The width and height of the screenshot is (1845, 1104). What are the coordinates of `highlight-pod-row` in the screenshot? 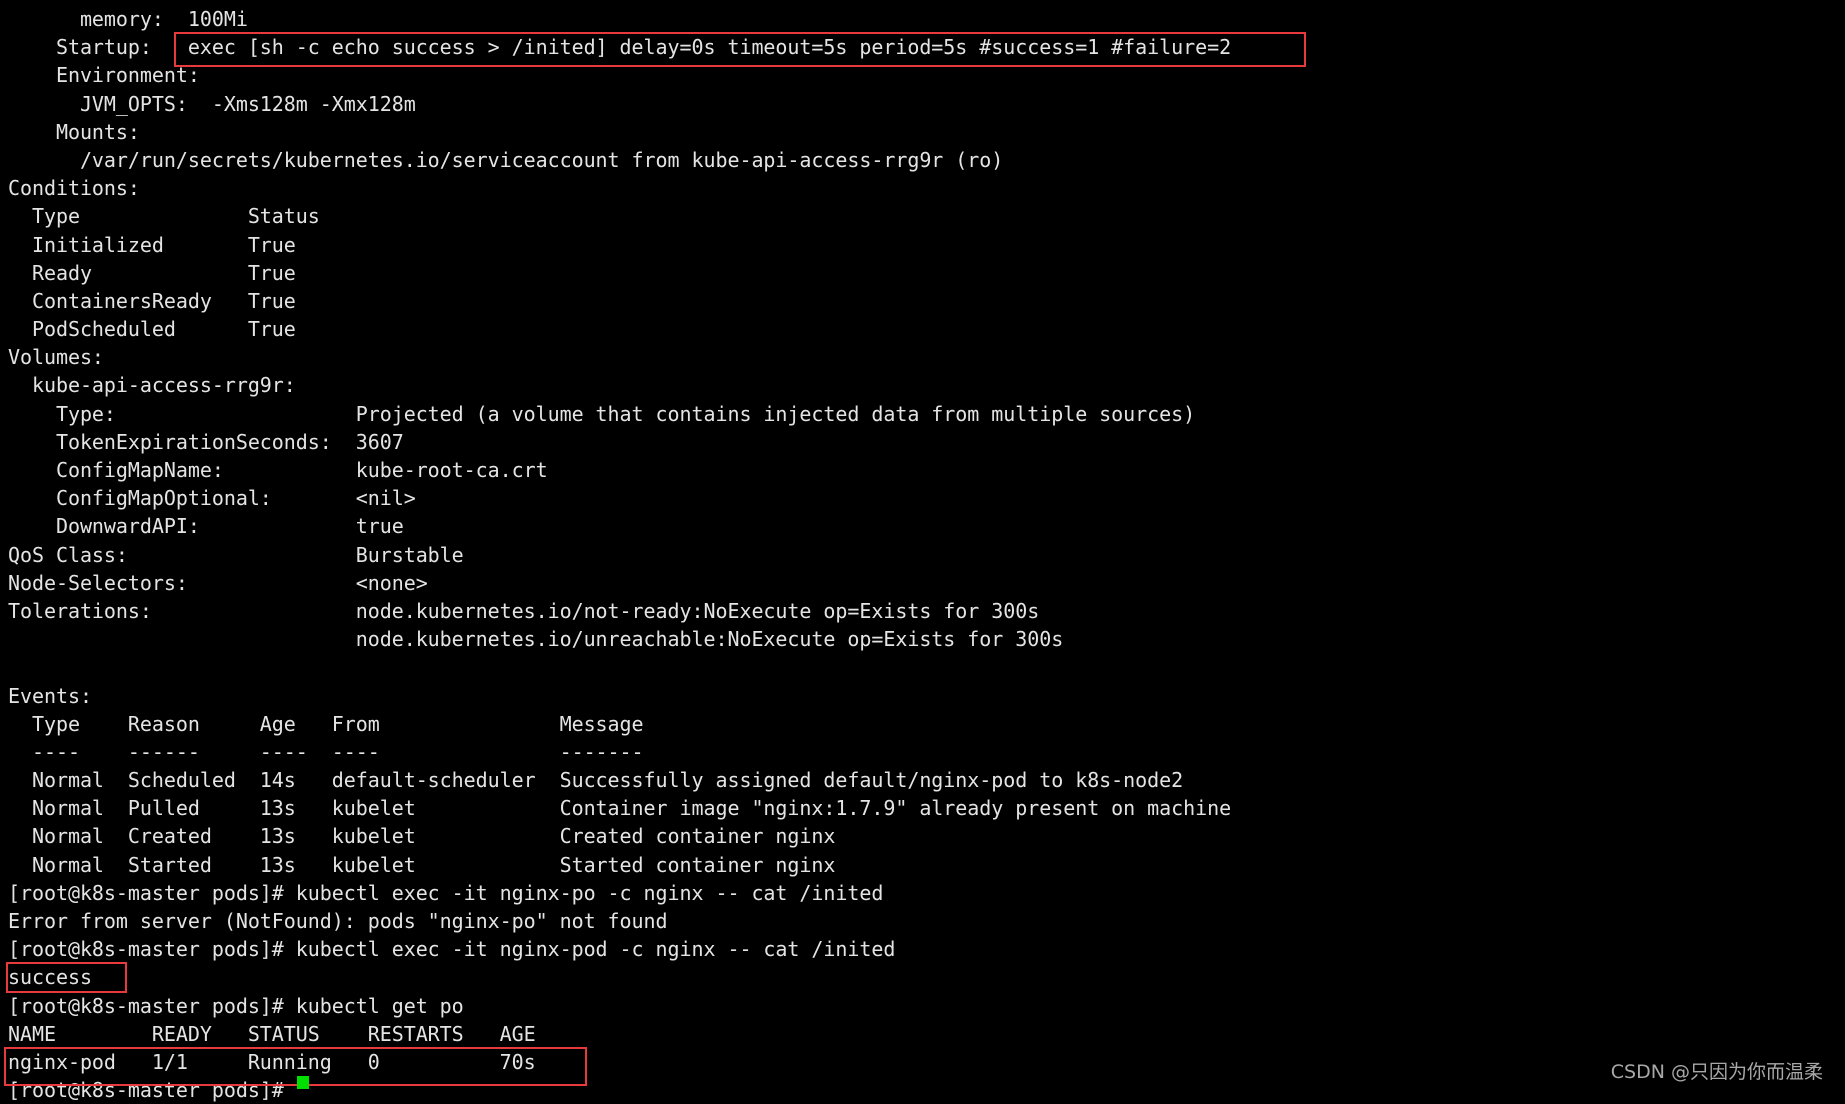 It's located at (295, 1066).